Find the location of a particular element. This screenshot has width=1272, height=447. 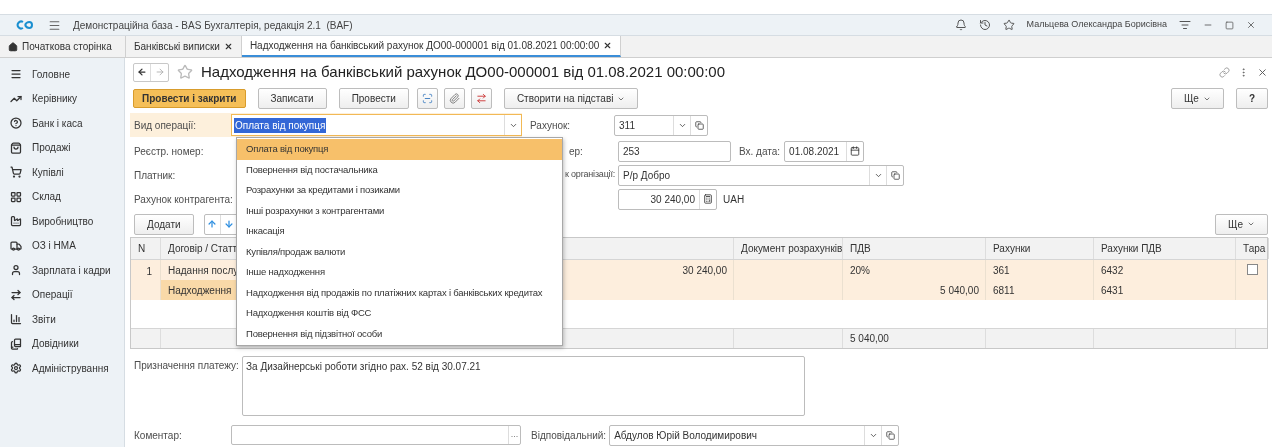

date-field: 01.08.2021 is located at coordinates (824, 151).